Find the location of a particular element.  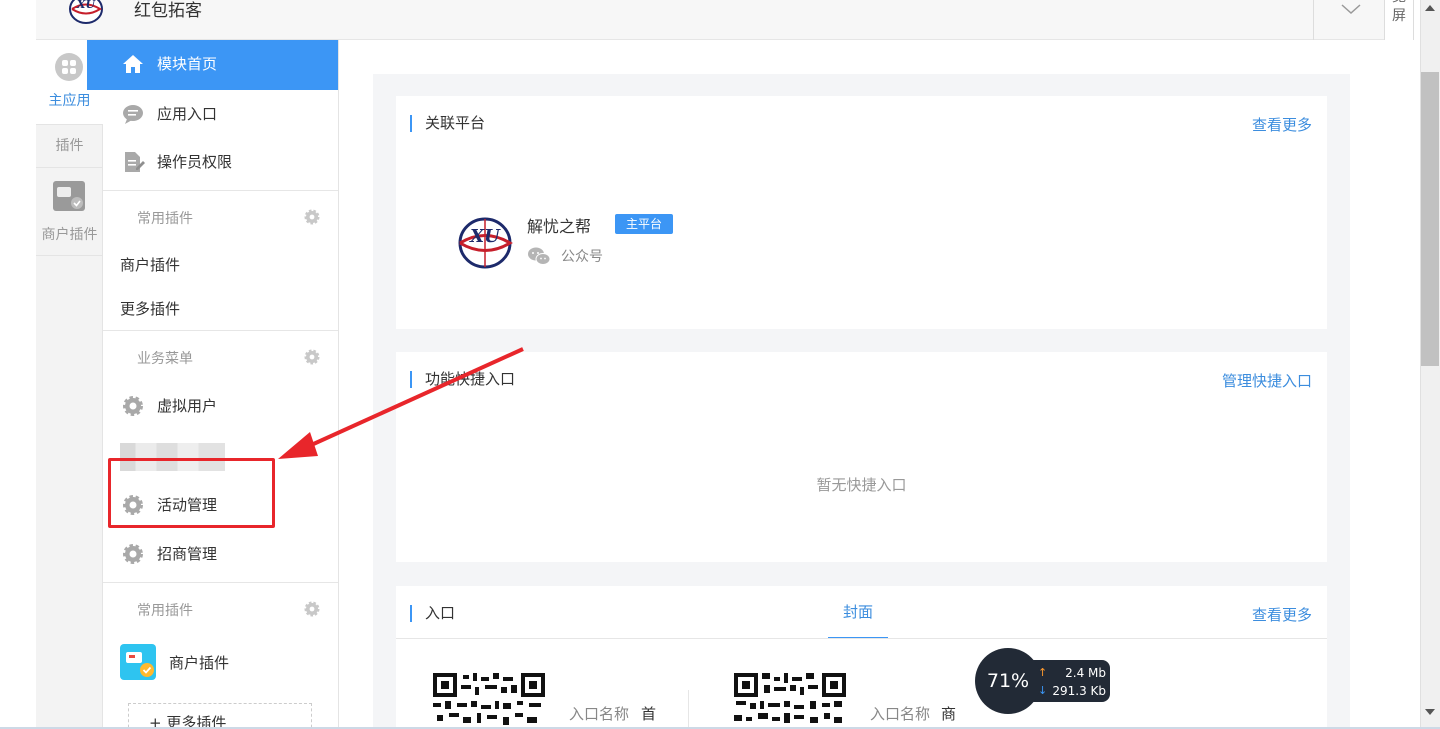

menu-item-operator-permission: 操作员权限 is located at coordinates (220, 162).